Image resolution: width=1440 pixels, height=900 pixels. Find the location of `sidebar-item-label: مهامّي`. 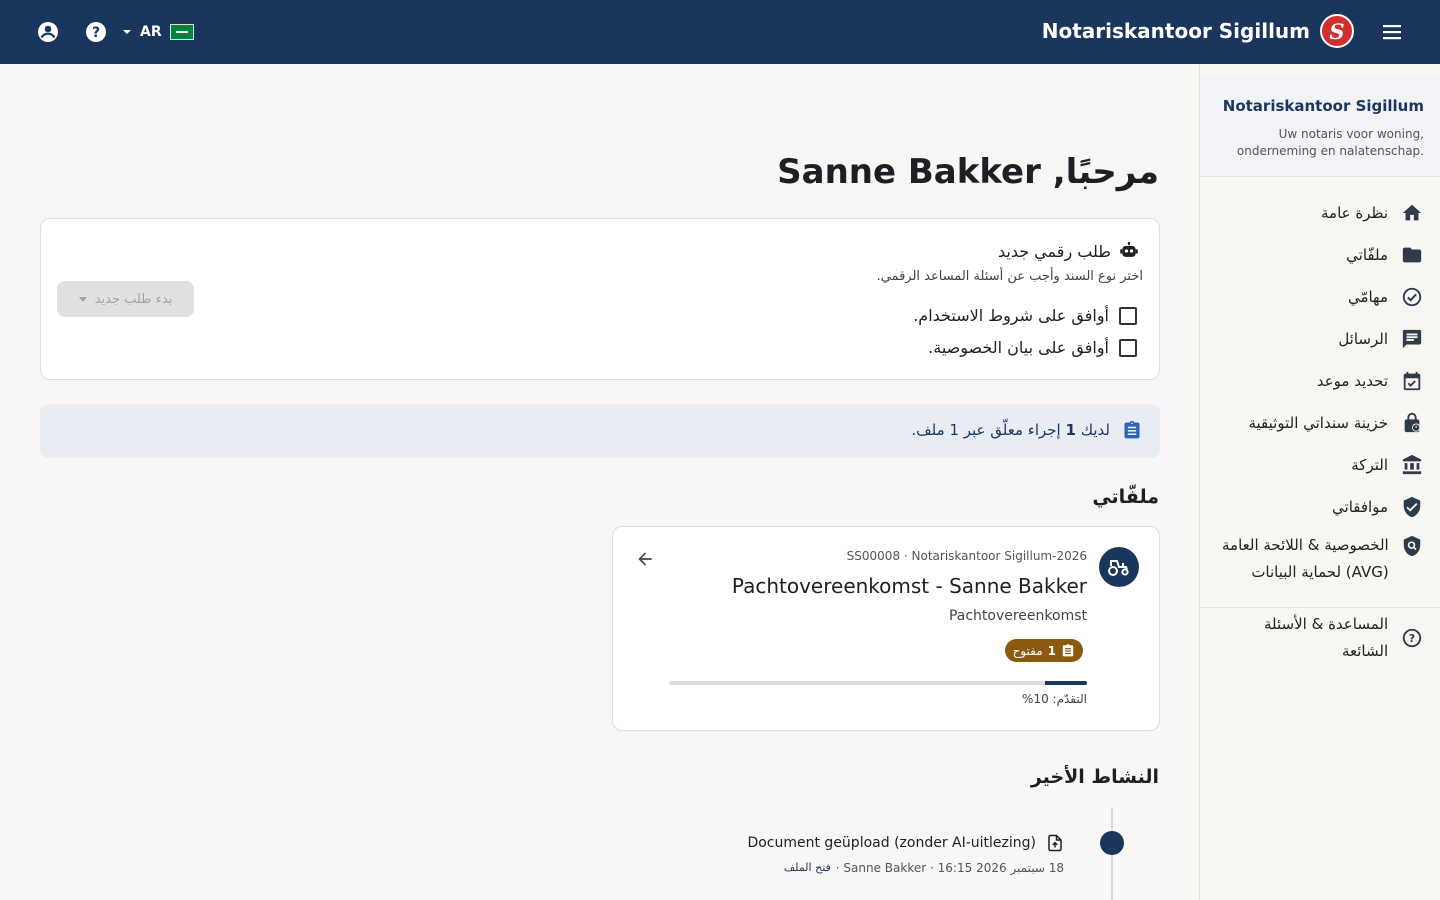

sidebar-item-label: مهامّي is located at coordinates (1367, 296).